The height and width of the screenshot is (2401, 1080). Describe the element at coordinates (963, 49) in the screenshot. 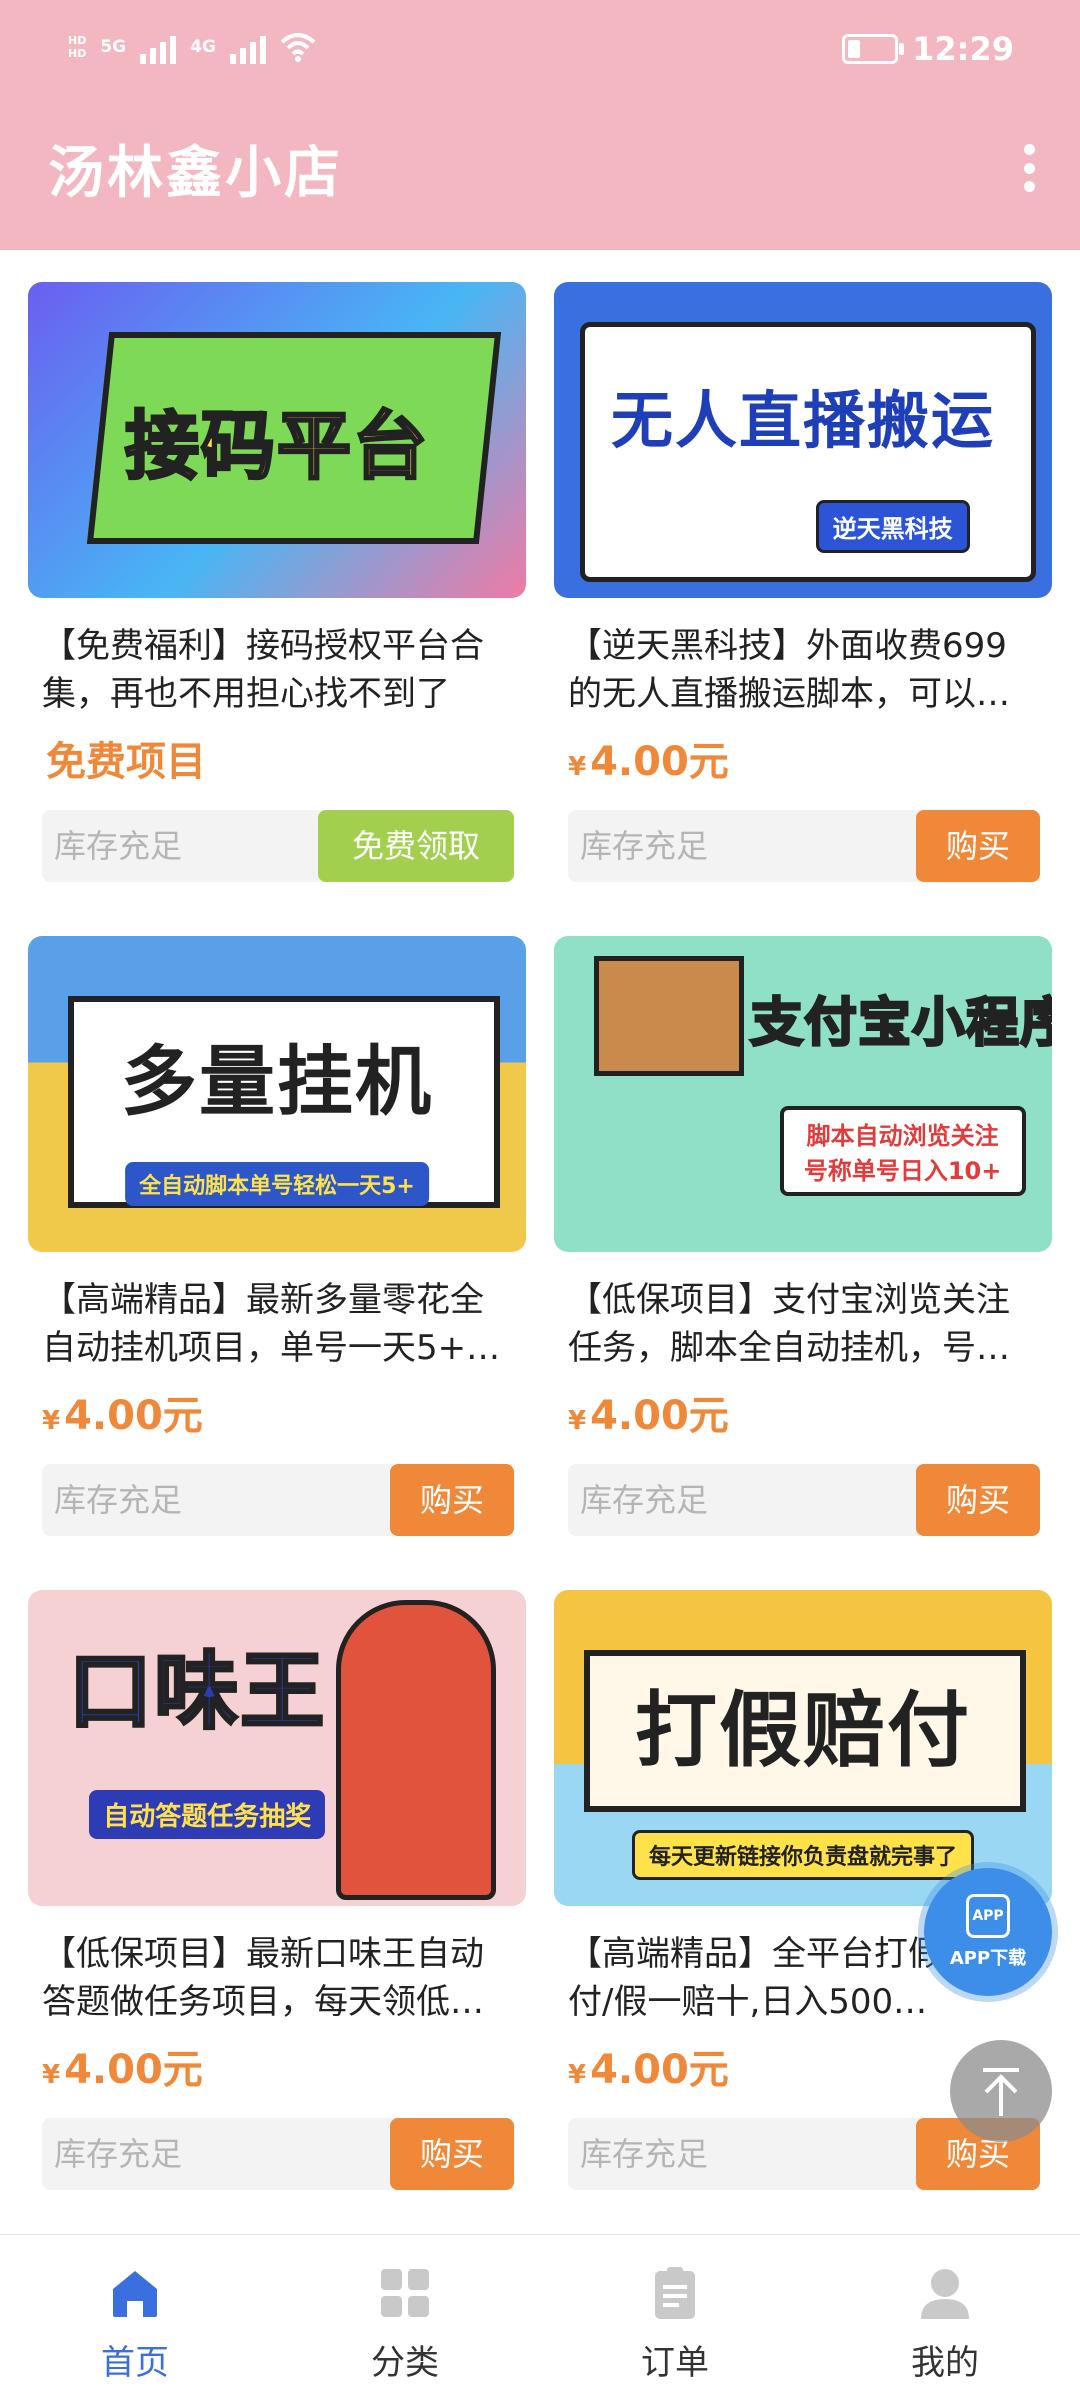

I see `clock: 12:29` at that location.